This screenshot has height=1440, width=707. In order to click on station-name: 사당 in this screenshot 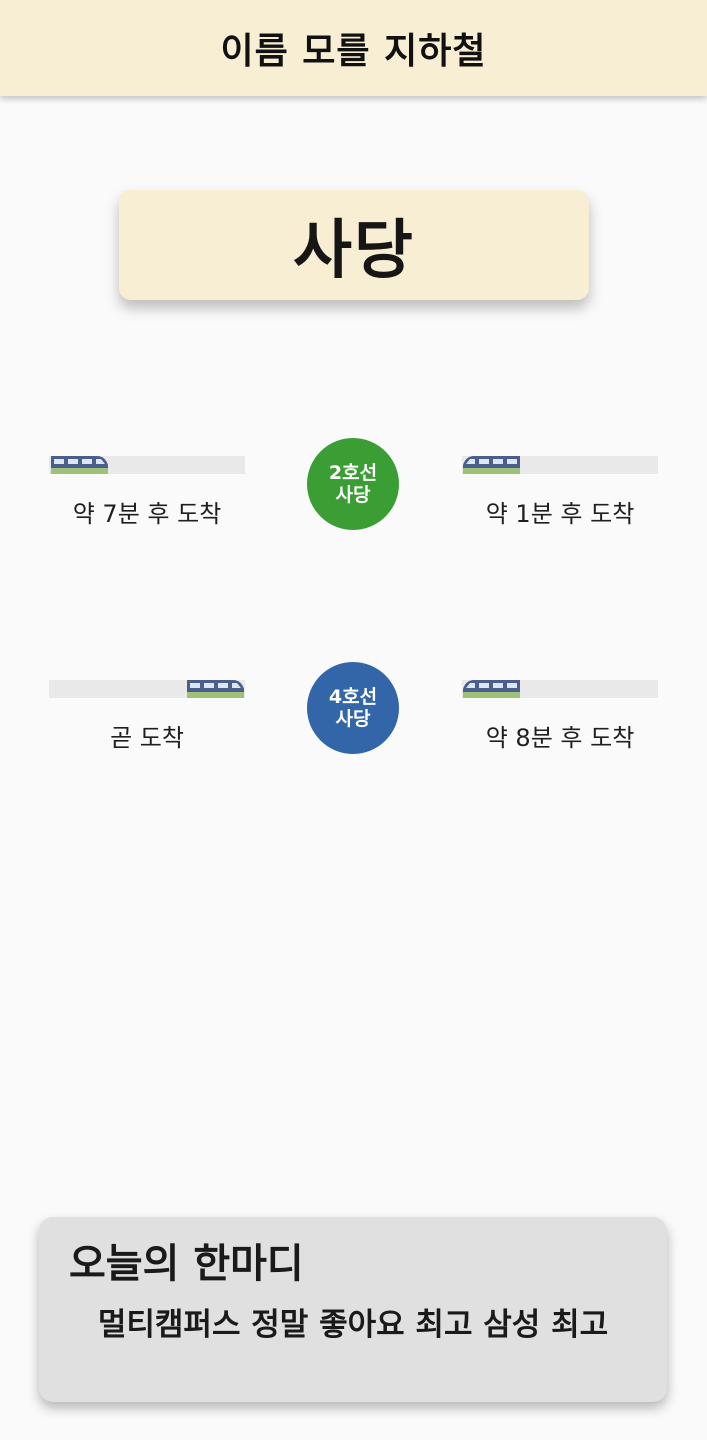, I will do `click(354, 251)`.